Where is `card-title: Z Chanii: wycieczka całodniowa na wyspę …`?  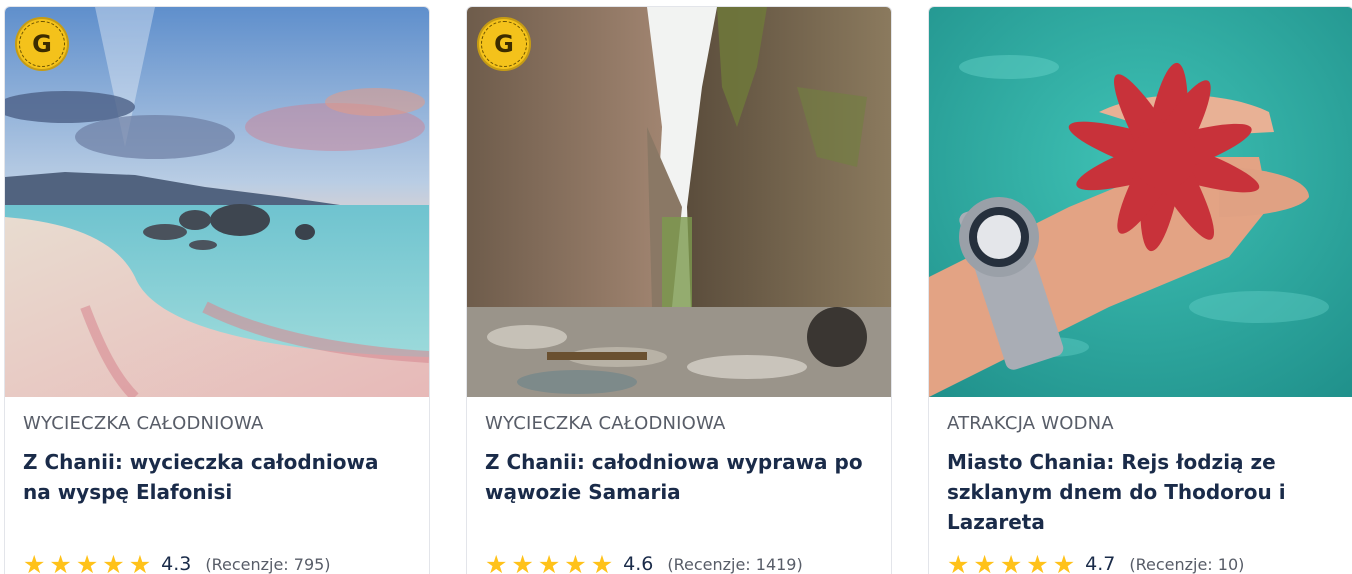
card-title: Z Chanii: wycieczka całodniowa na wyspę … is located at coordinates (217, 492).